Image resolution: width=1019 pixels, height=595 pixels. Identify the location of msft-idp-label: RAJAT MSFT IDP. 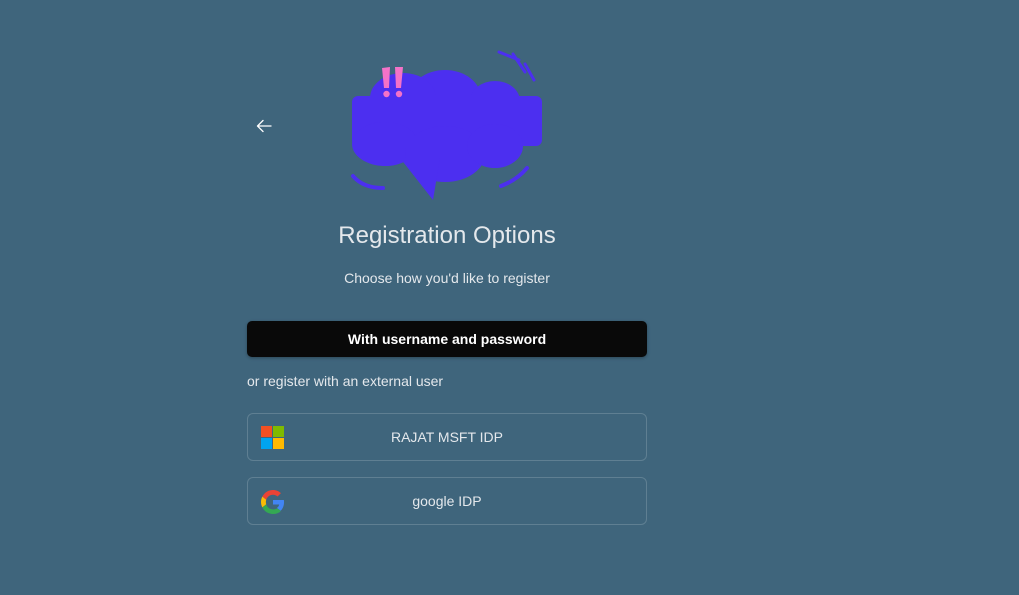
(446, 437).